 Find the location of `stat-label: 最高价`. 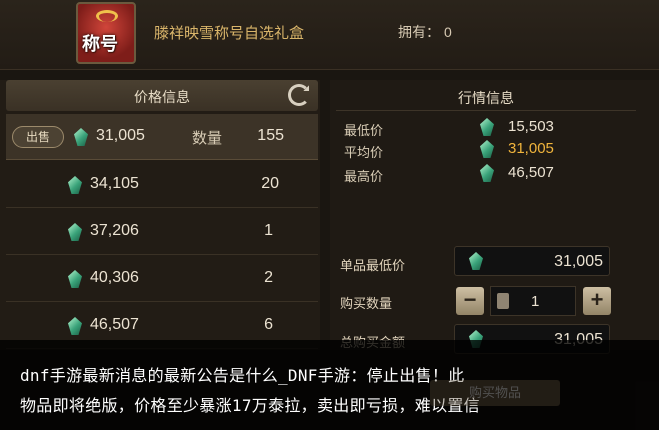

stat-label: 最高价 is located at coordinates (364, 176).